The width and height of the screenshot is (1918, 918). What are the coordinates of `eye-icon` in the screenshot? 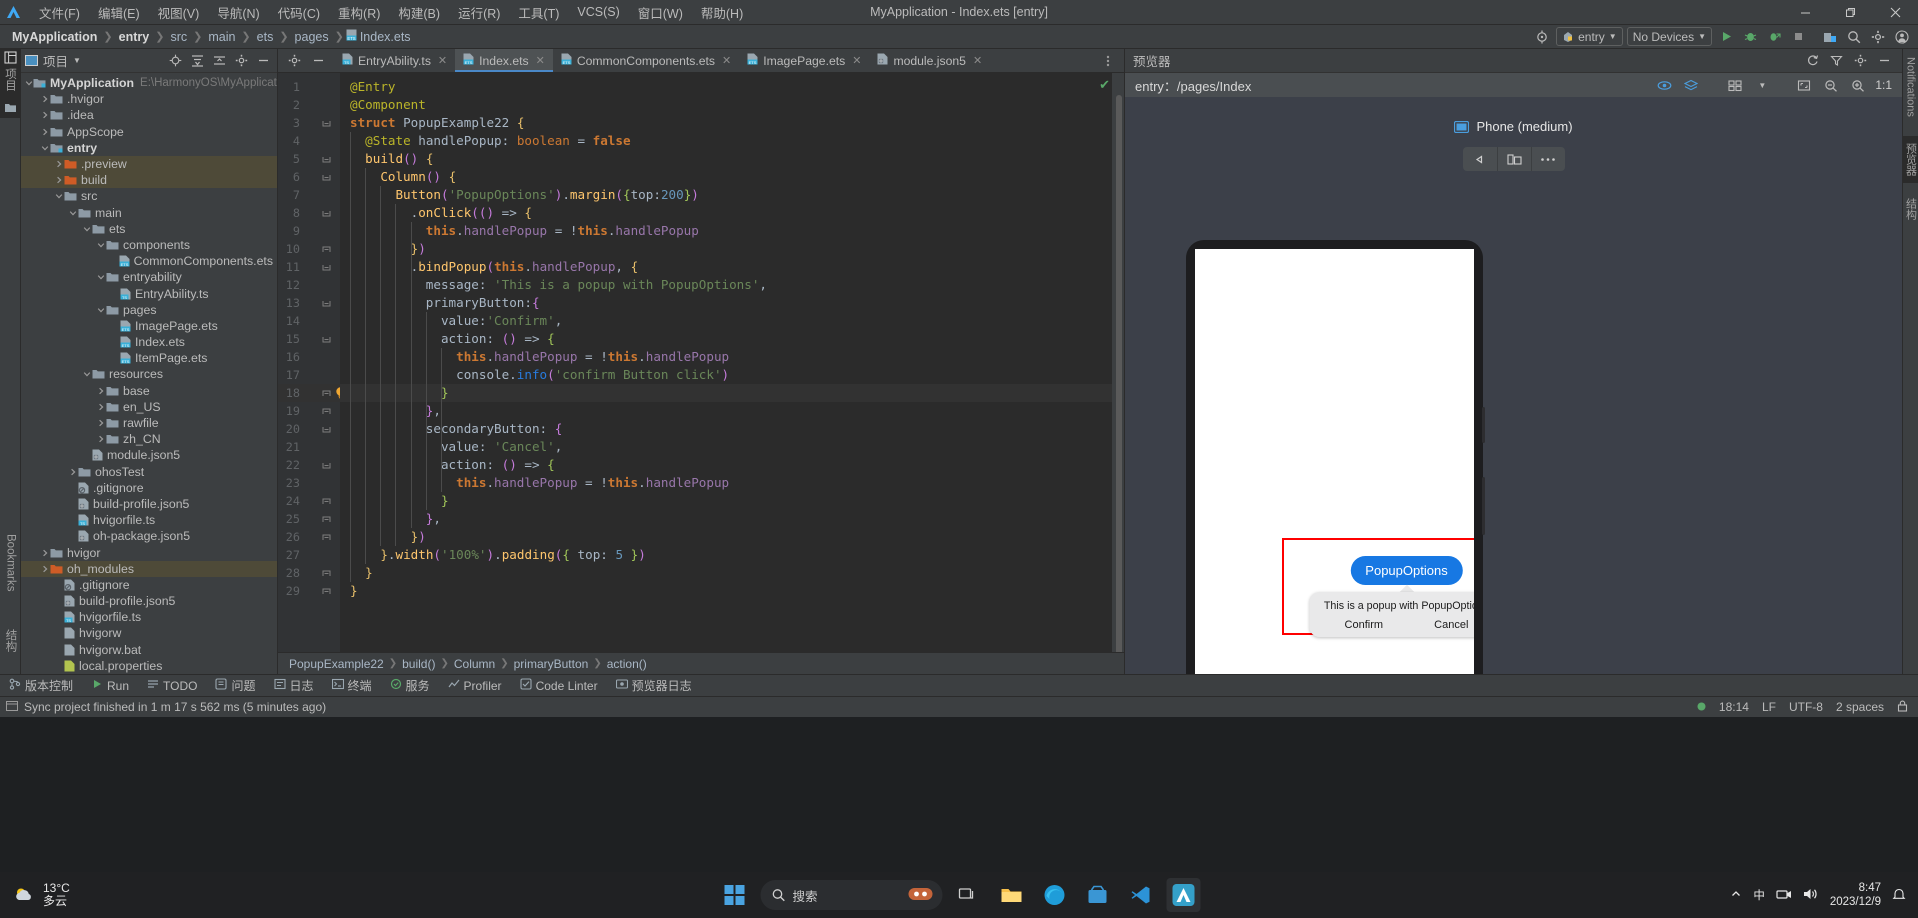 It's located at (1664, 85).